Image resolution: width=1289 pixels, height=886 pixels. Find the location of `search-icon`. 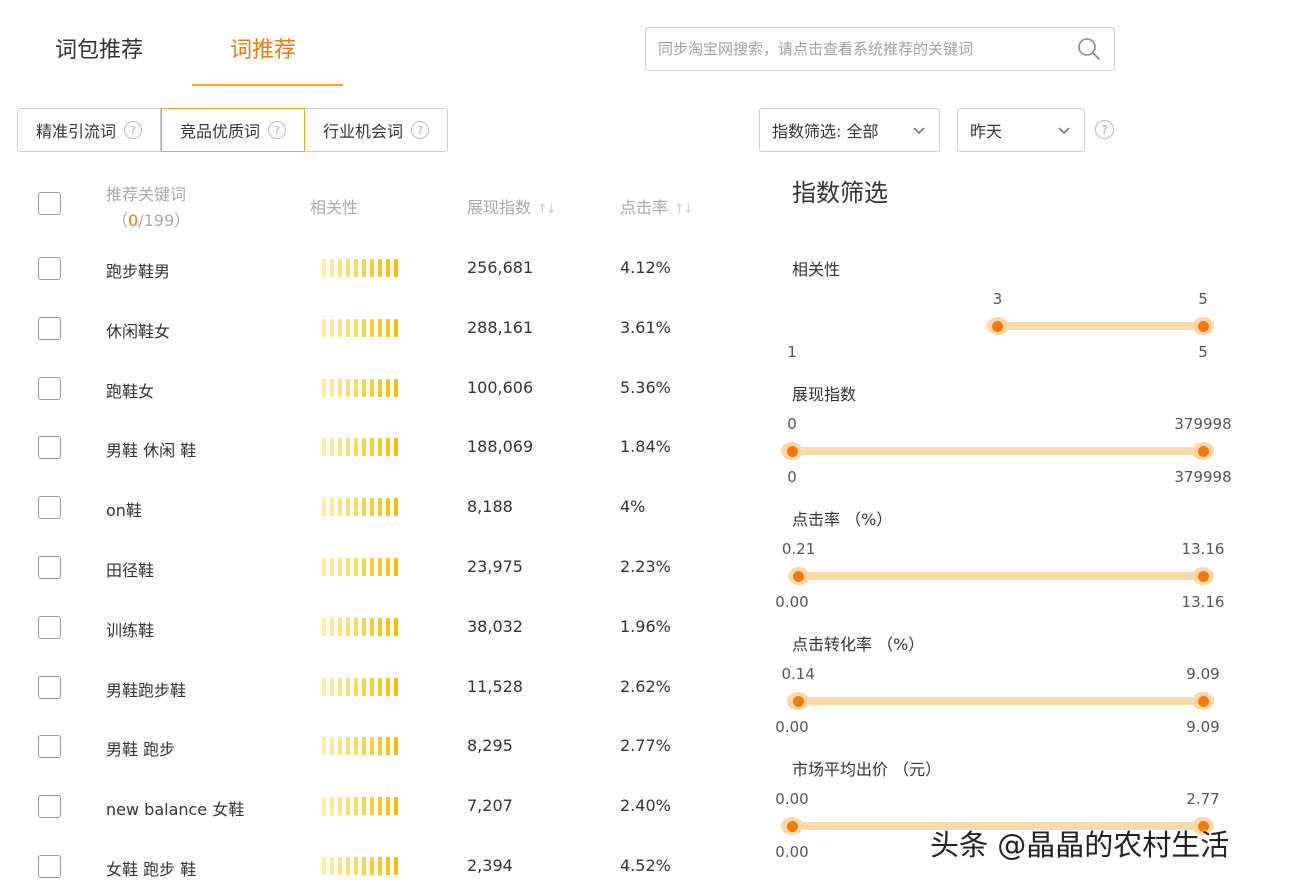

search-icon is located at coordinates (1089, 49).